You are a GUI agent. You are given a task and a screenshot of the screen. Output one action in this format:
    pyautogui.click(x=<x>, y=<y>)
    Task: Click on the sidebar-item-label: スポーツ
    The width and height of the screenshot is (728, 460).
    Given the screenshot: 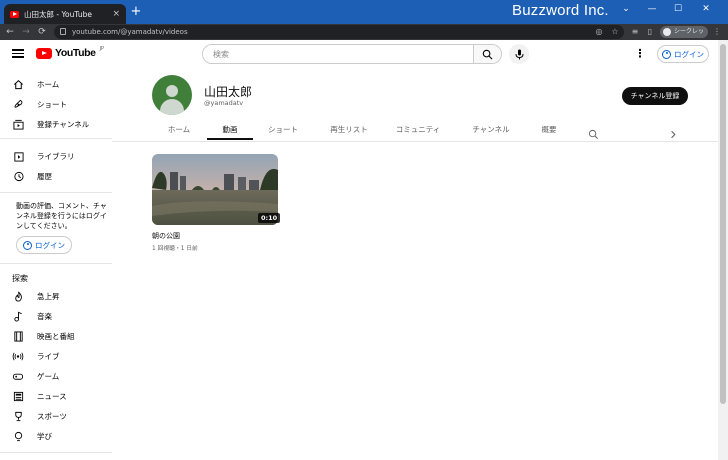 What is the action you would take?
    pyautogui.click(x=52, y=416)
    